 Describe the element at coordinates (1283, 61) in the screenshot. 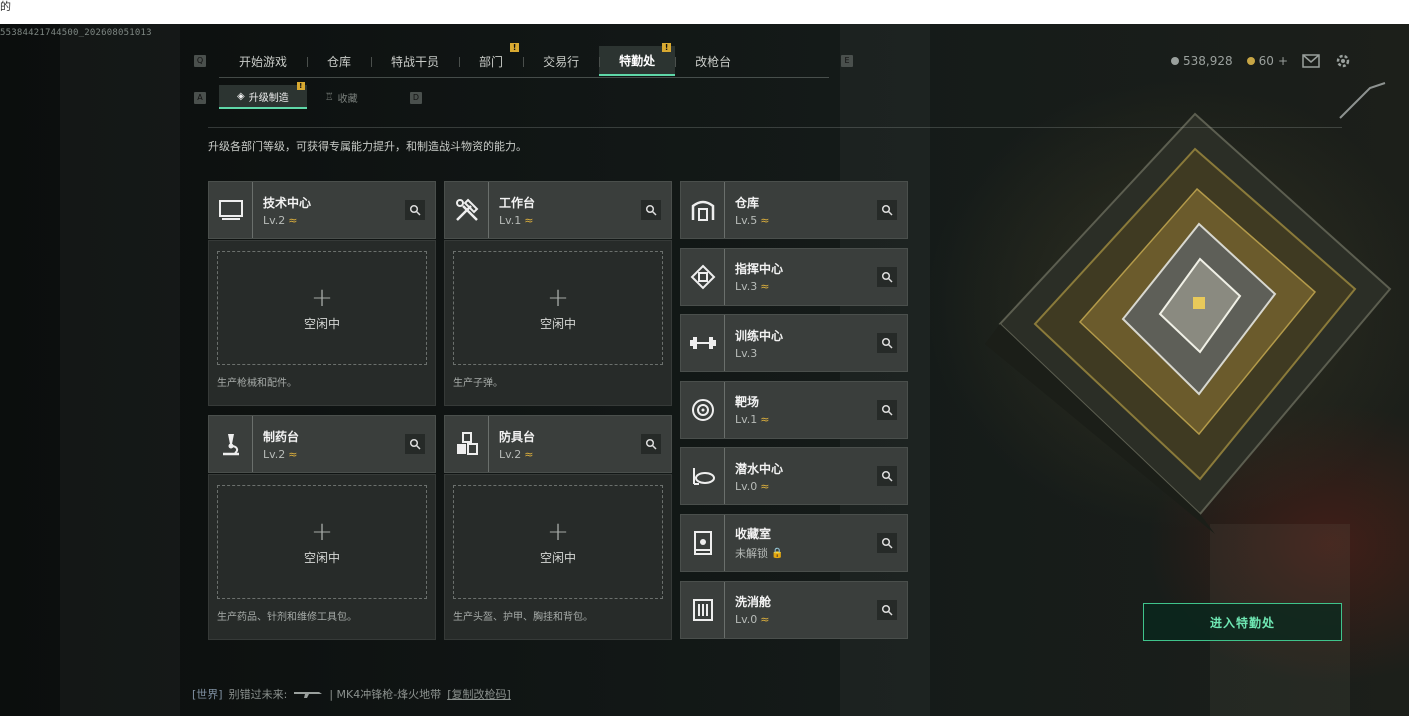

I see `add-tickets-button: +` at that location.